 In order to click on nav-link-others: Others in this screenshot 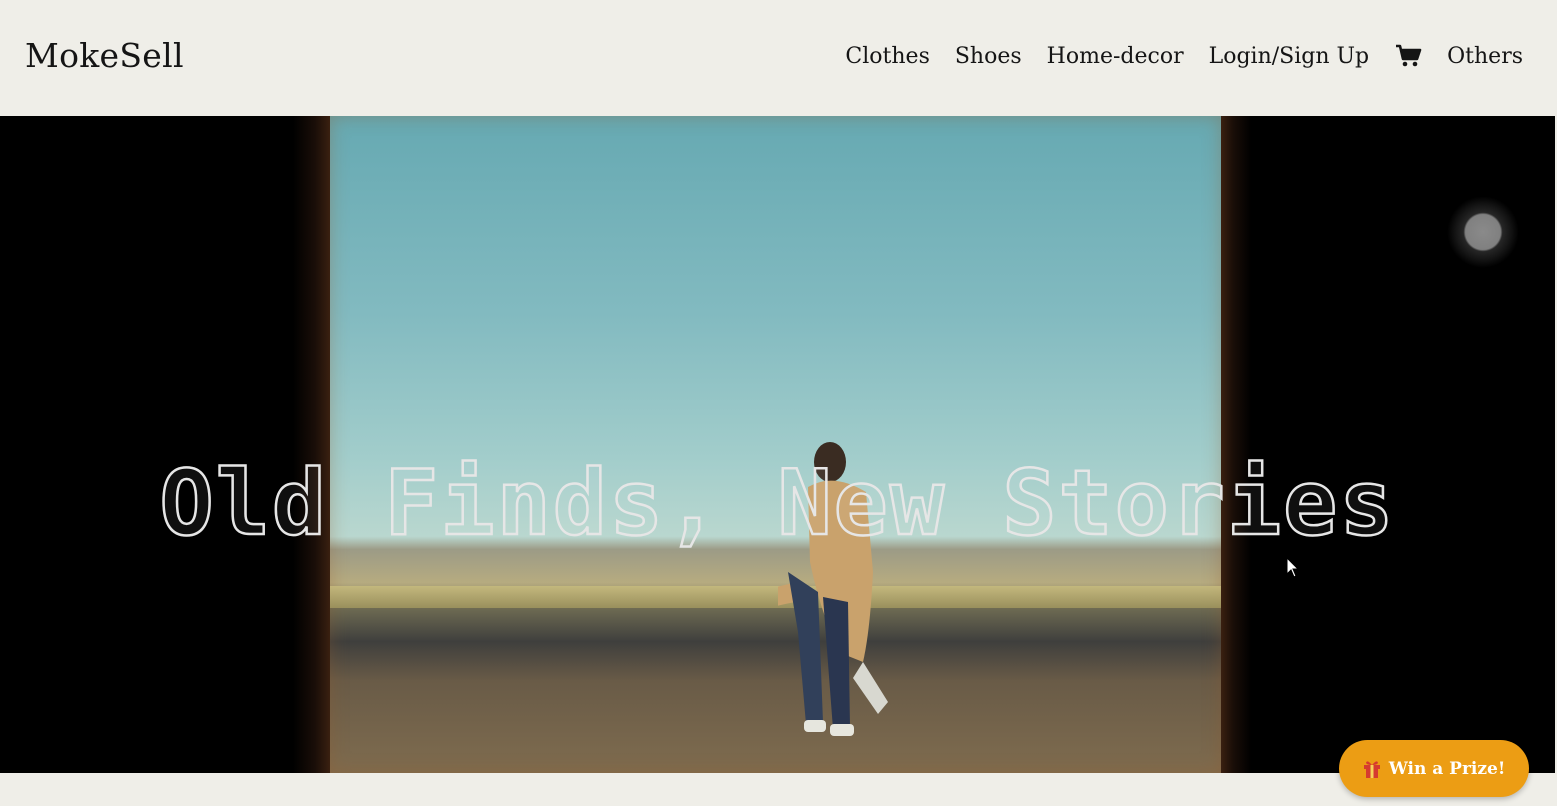, I will do `click(1485, 56)`.